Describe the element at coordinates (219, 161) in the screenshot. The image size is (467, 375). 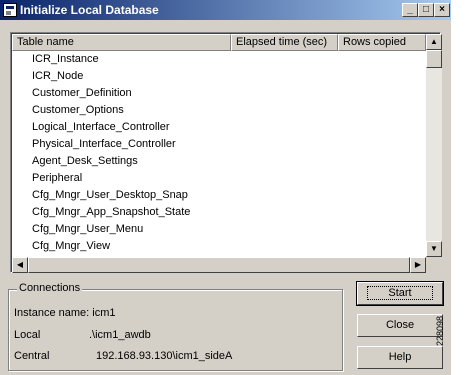
I see `table-row: Agent_Desk_Settings` at that location.